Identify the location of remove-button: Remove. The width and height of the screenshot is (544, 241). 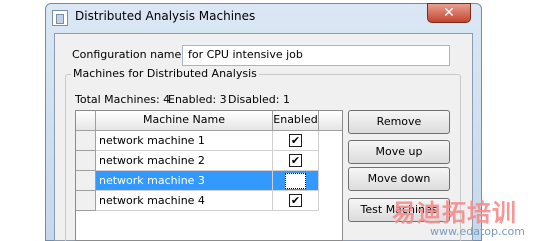
(399, 122).